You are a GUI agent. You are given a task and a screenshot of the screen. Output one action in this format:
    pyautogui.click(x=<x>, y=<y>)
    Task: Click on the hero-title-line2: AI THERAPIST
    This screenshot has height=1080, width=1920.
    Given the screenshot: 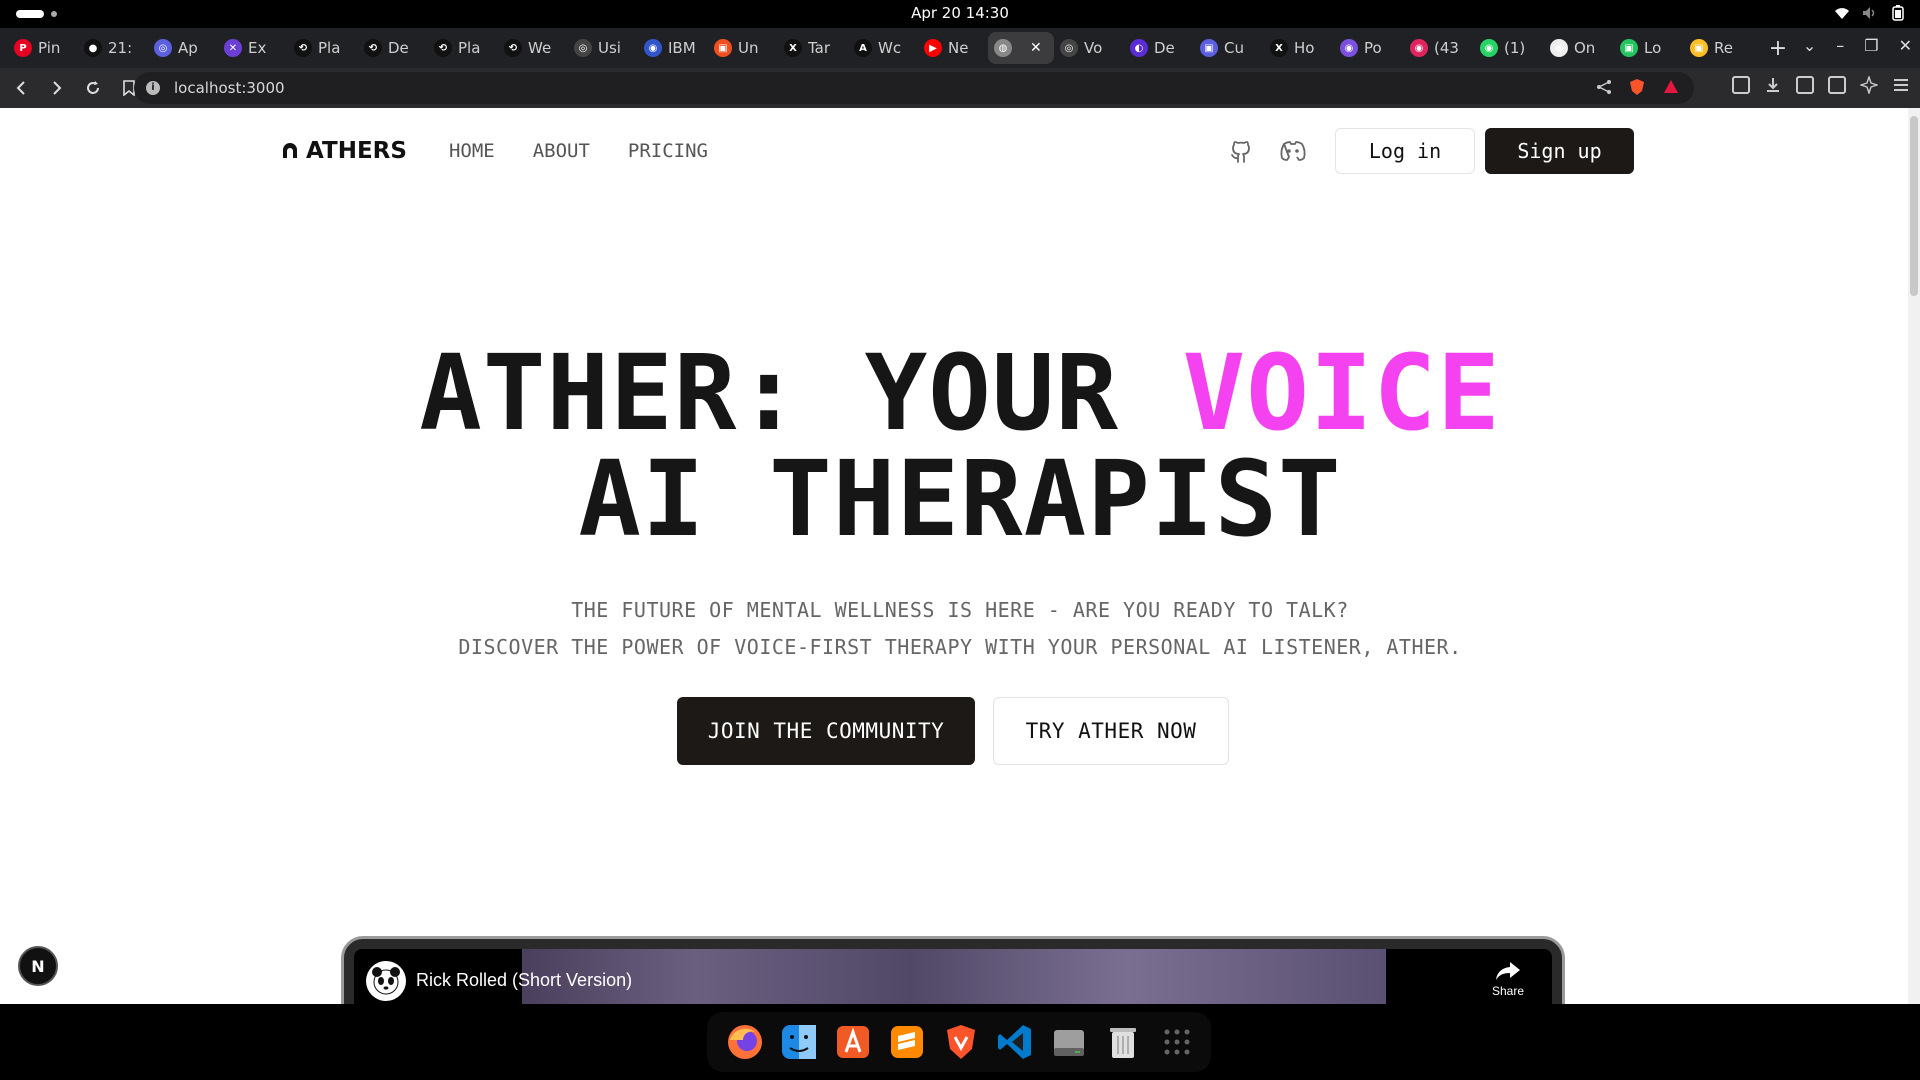 What is the action you would take?
    pyautogui.click(x=960, y=499)
    